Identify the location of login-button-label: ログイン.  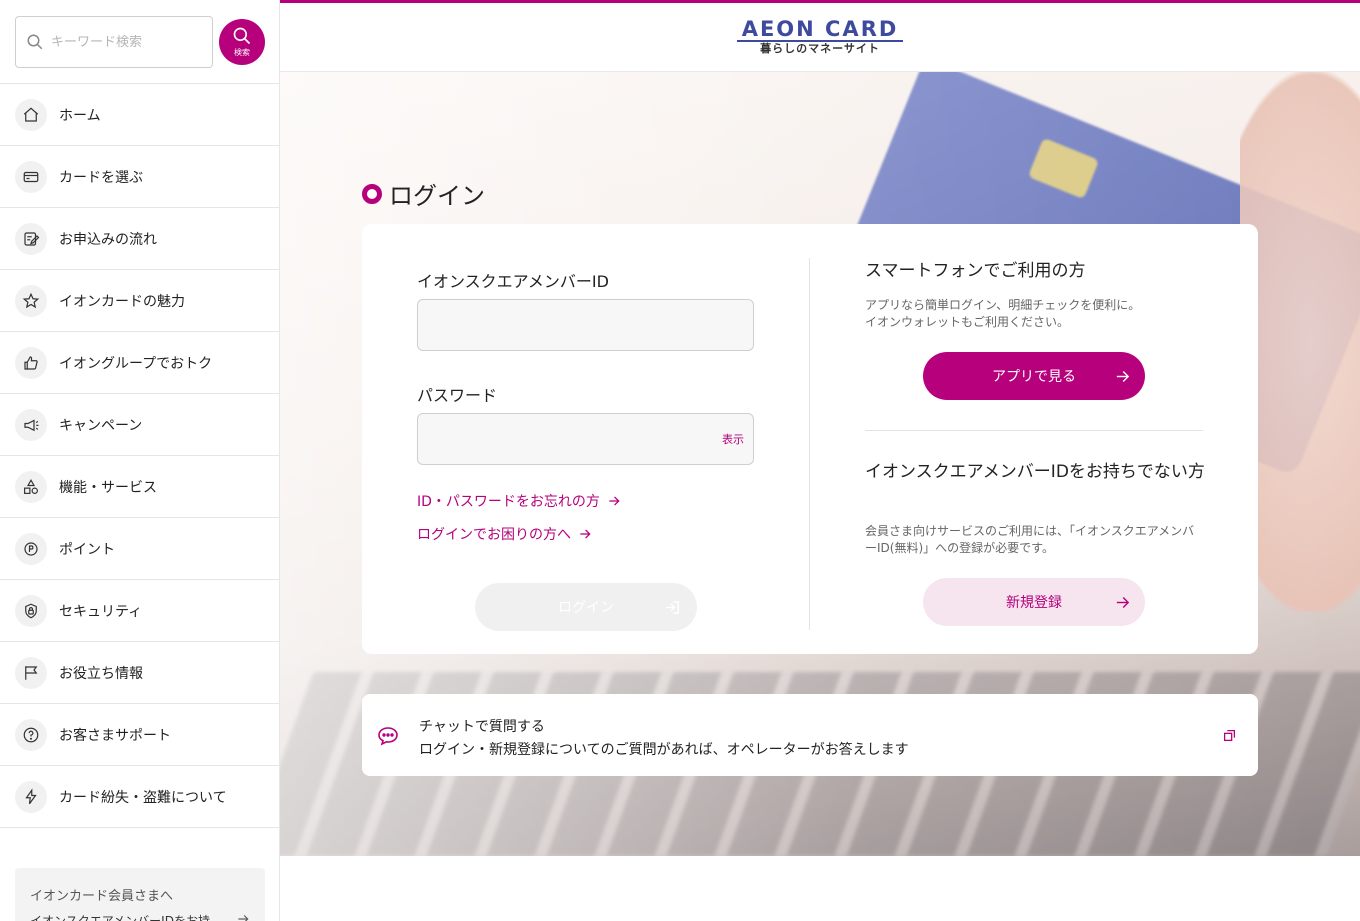
(586, 608).